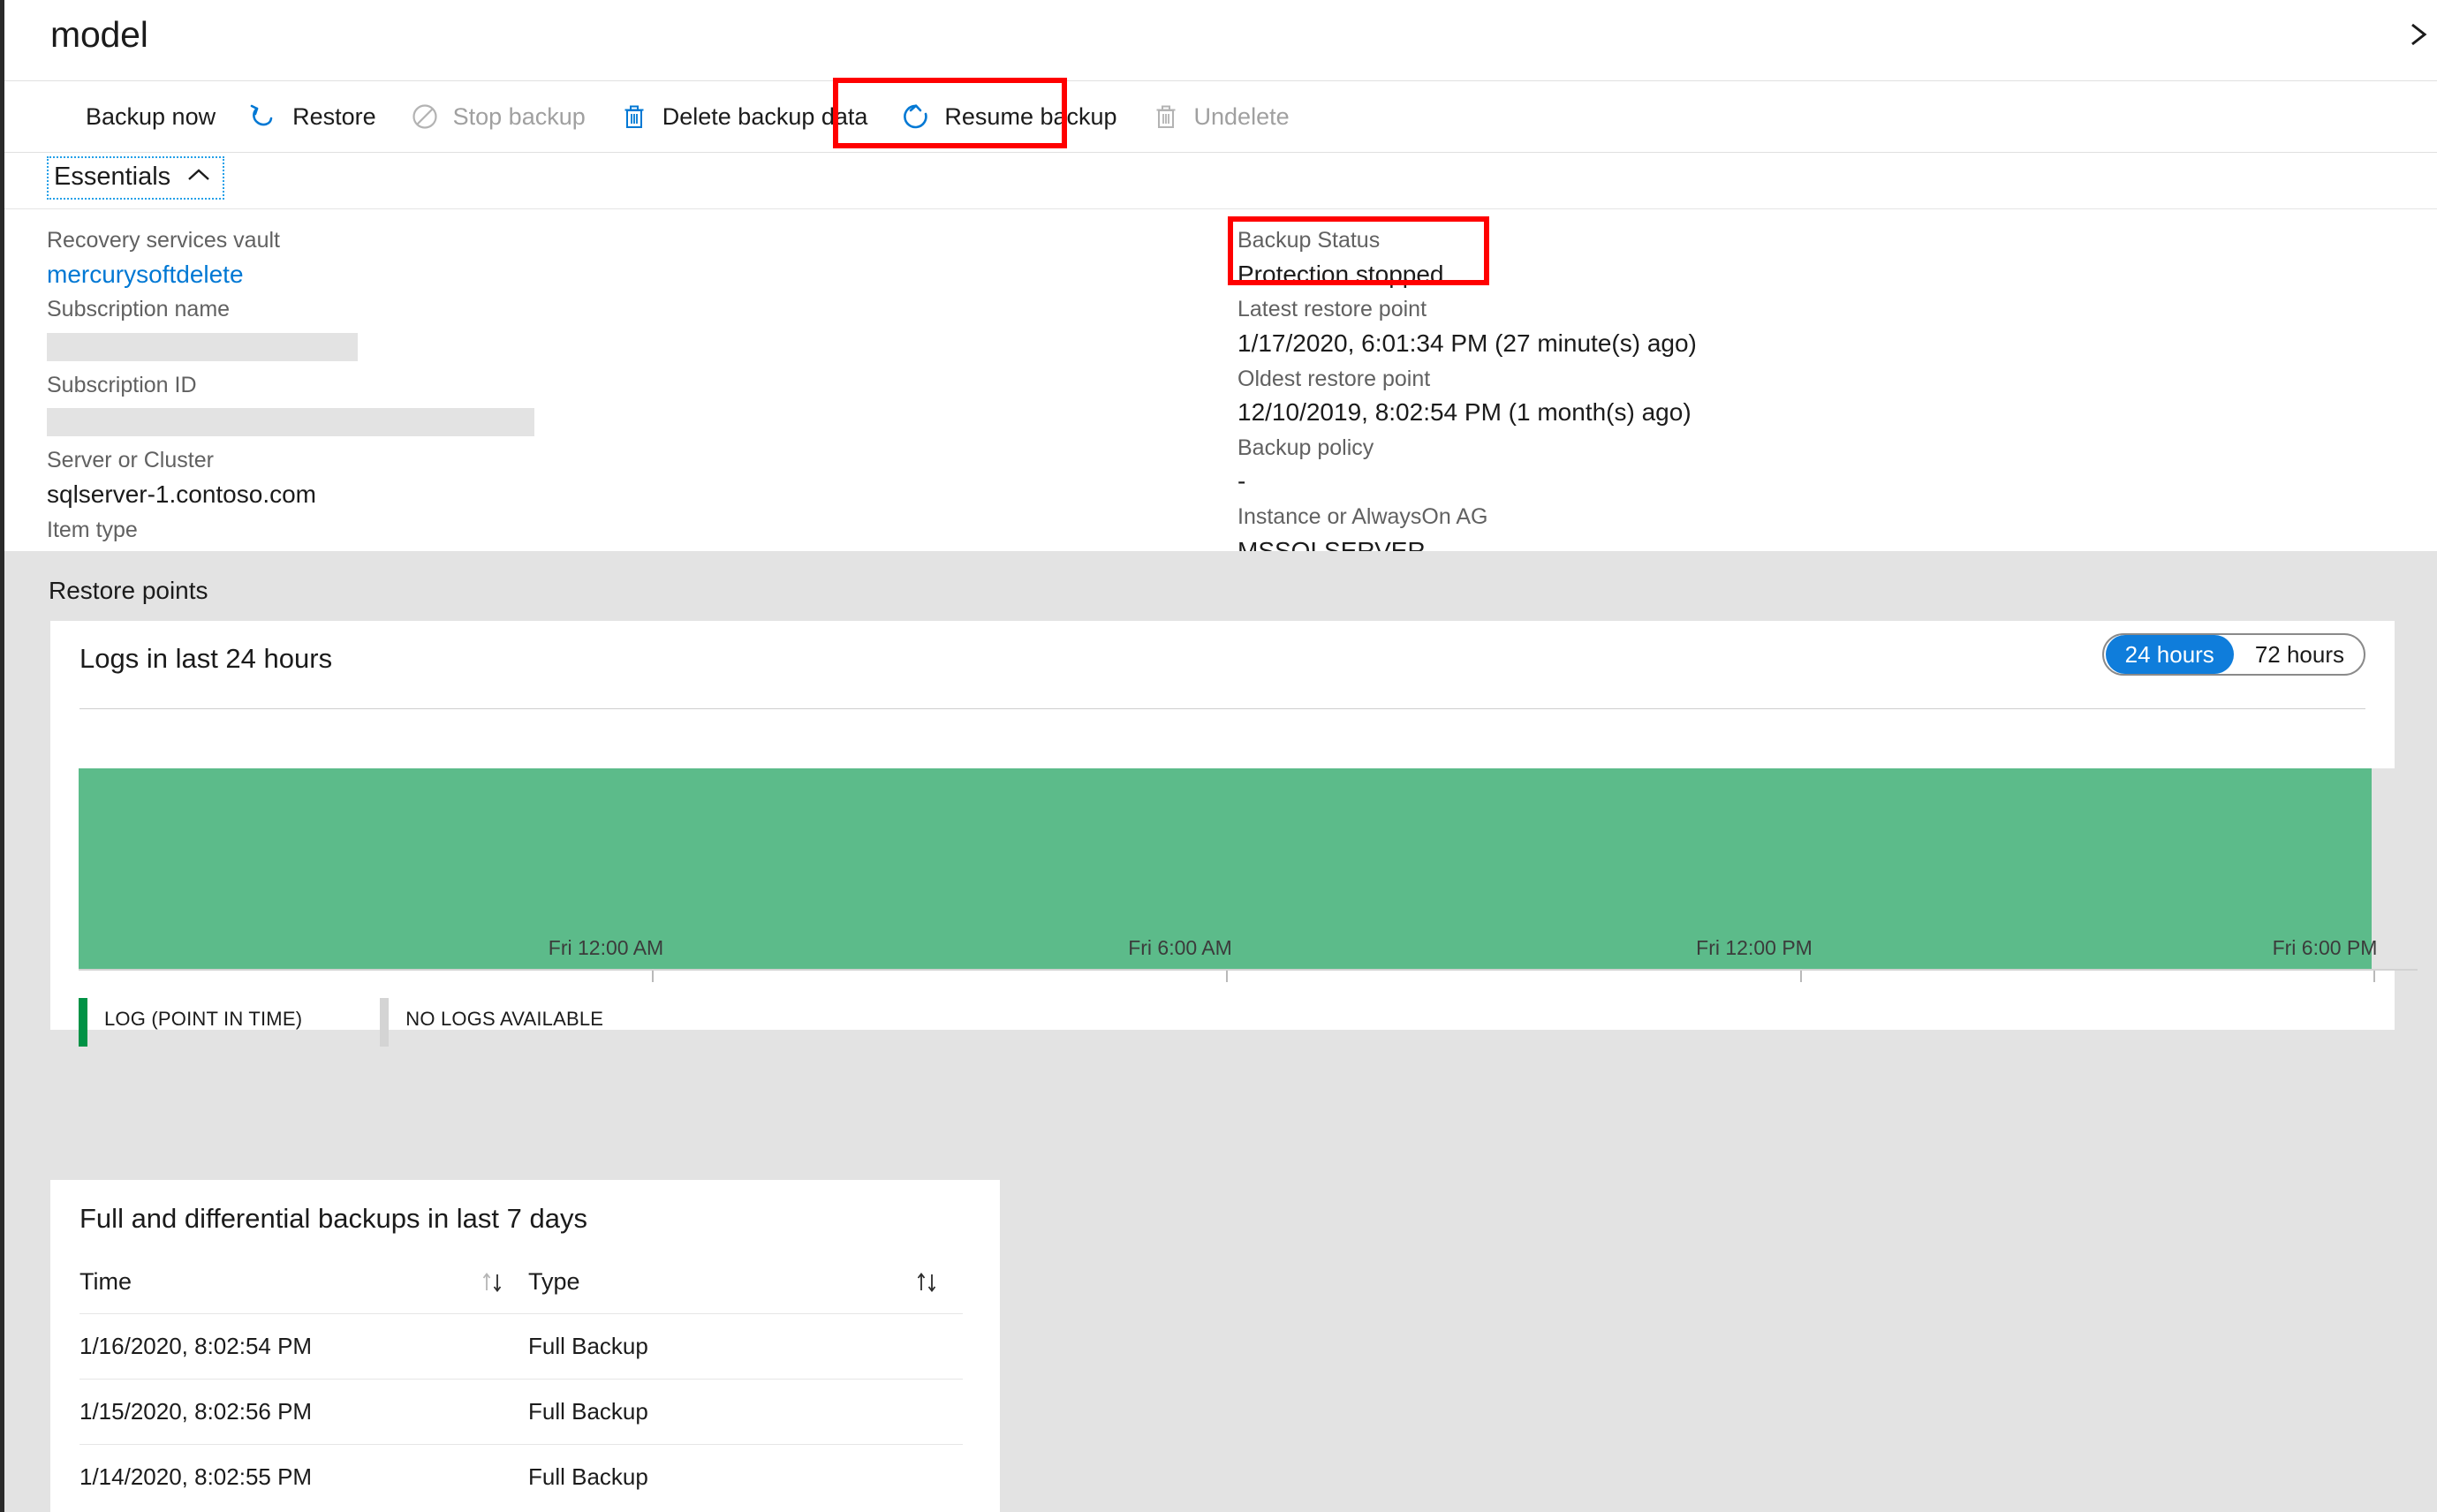 The width and height of the screenshot is (2437, 1512). Describe the element at coordinates (1248, 869) in the screenshot. I see `logs-timeline-plot` at that location.